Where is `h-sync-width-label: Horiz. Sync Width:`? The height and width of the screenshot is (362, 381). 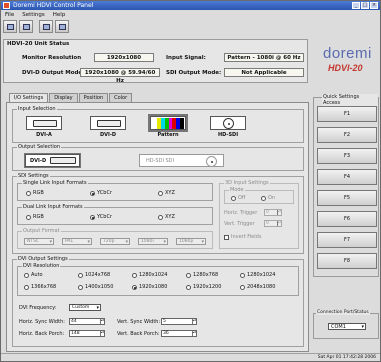
h-sync-width-label: Horiz. Sync Width: is located at coordinates (42, 322).